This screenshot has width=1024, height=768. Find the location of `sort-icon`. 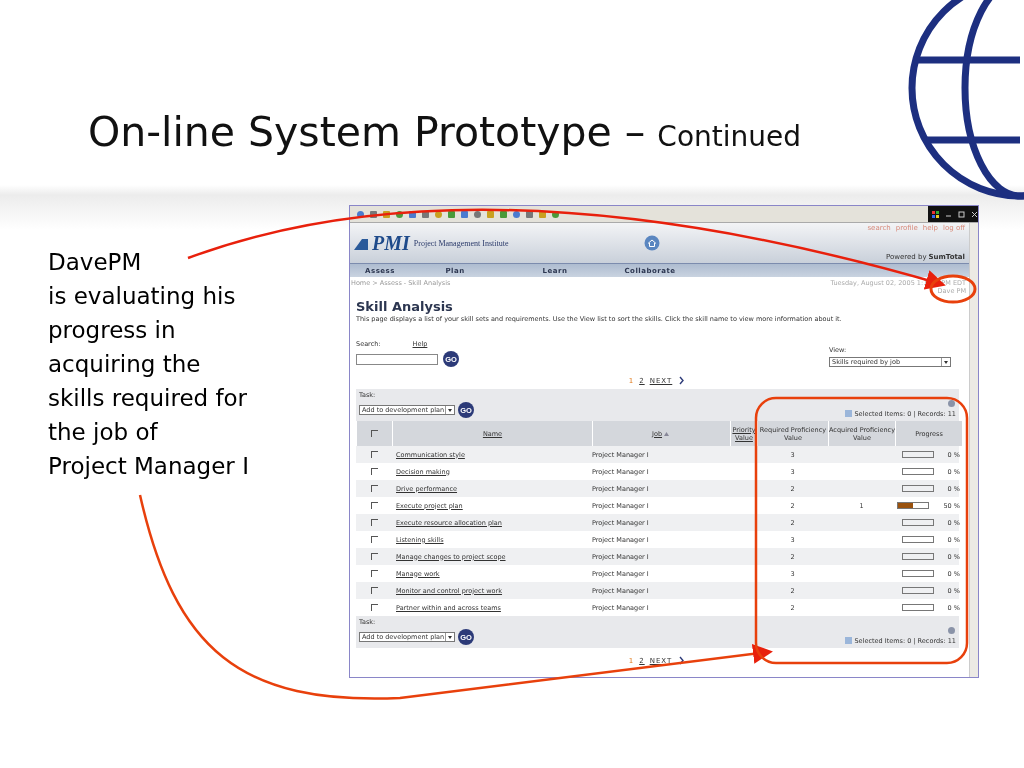

sort-icon is located at coordinates (666, 433).